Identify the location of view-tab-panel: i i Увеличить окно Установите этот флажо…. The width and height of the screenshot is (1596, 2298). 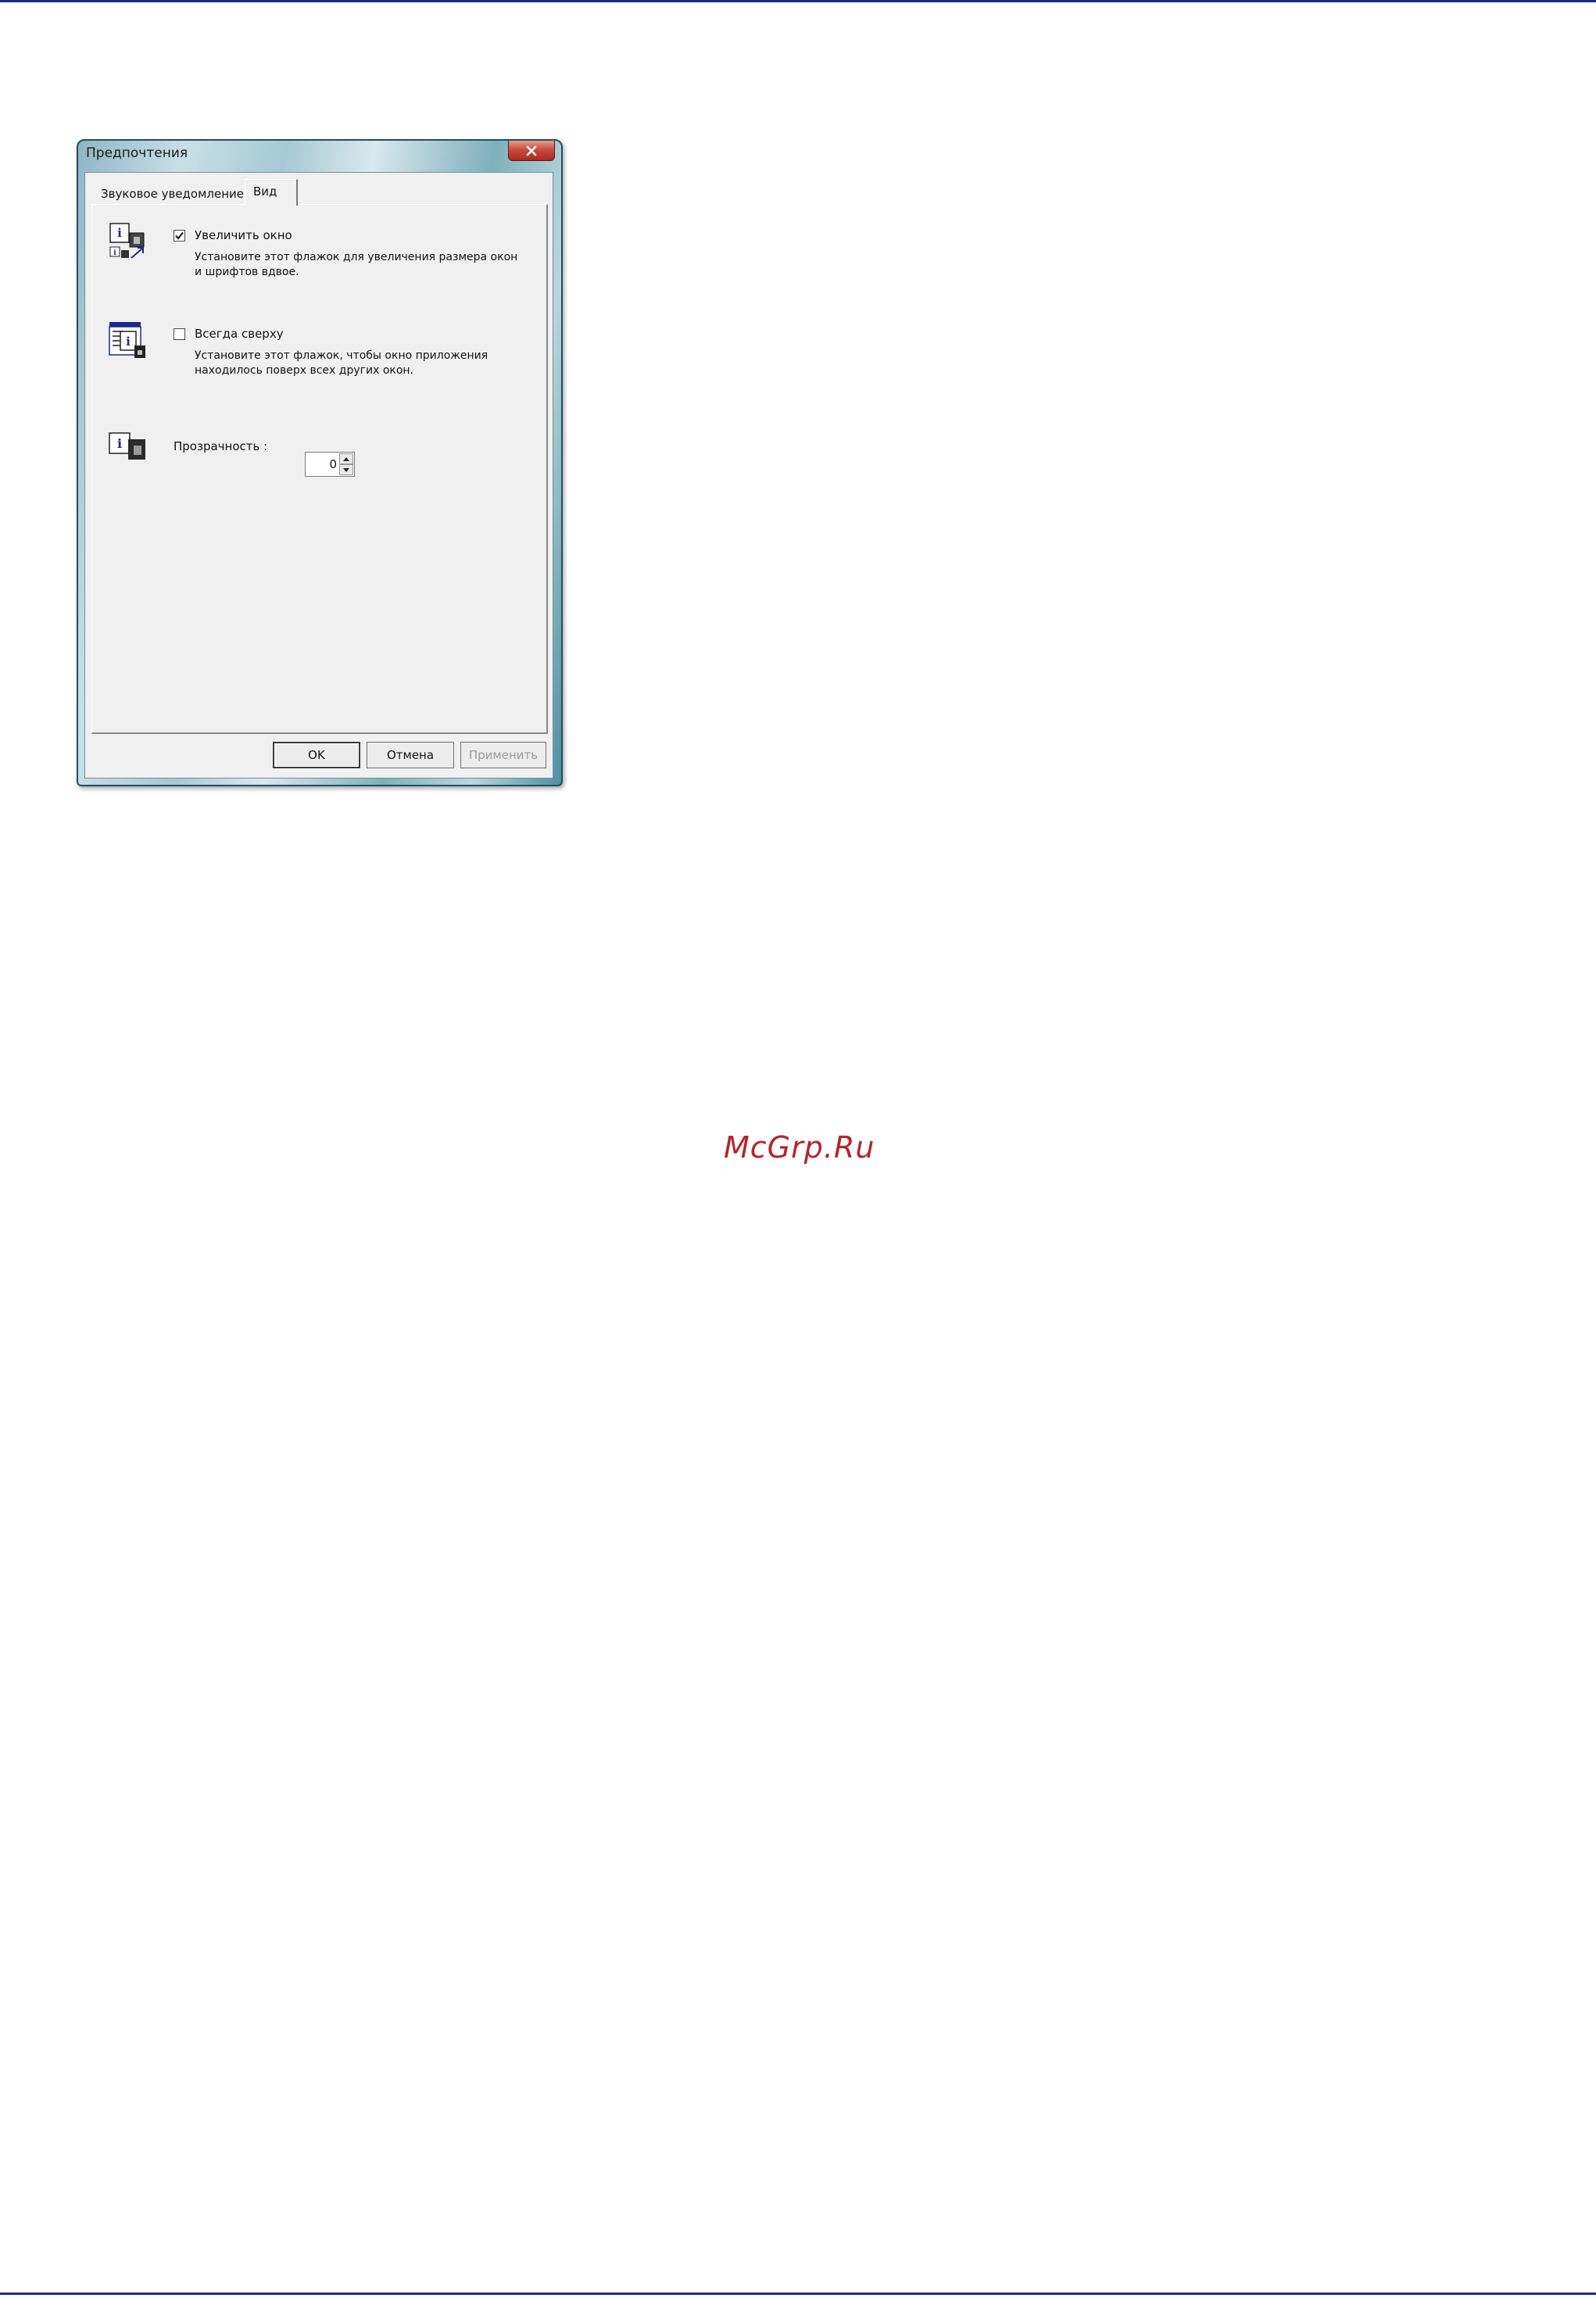
(319, 469).